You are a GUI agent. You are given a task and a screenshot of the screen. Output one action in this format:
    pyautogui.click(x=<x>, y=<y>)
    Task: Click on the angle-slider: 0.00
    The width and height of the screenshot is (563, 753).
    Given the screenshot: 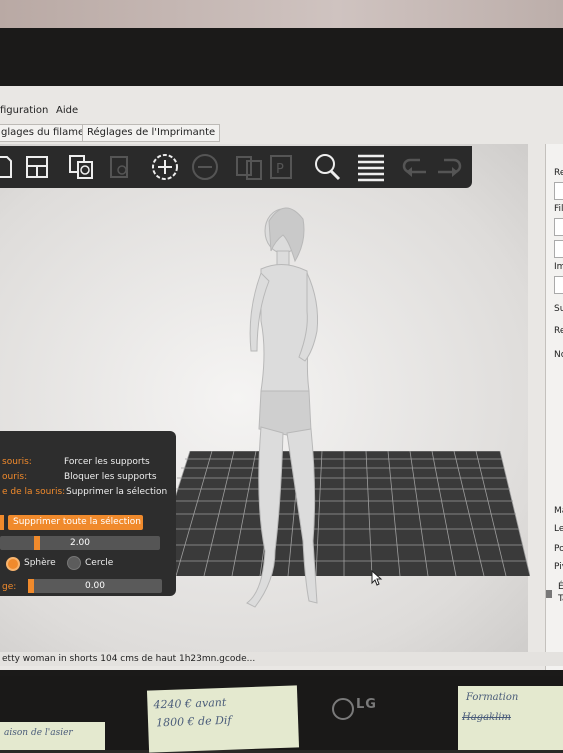 What is the action you would take?
    pyautogui.click(x=95, y=586)
    